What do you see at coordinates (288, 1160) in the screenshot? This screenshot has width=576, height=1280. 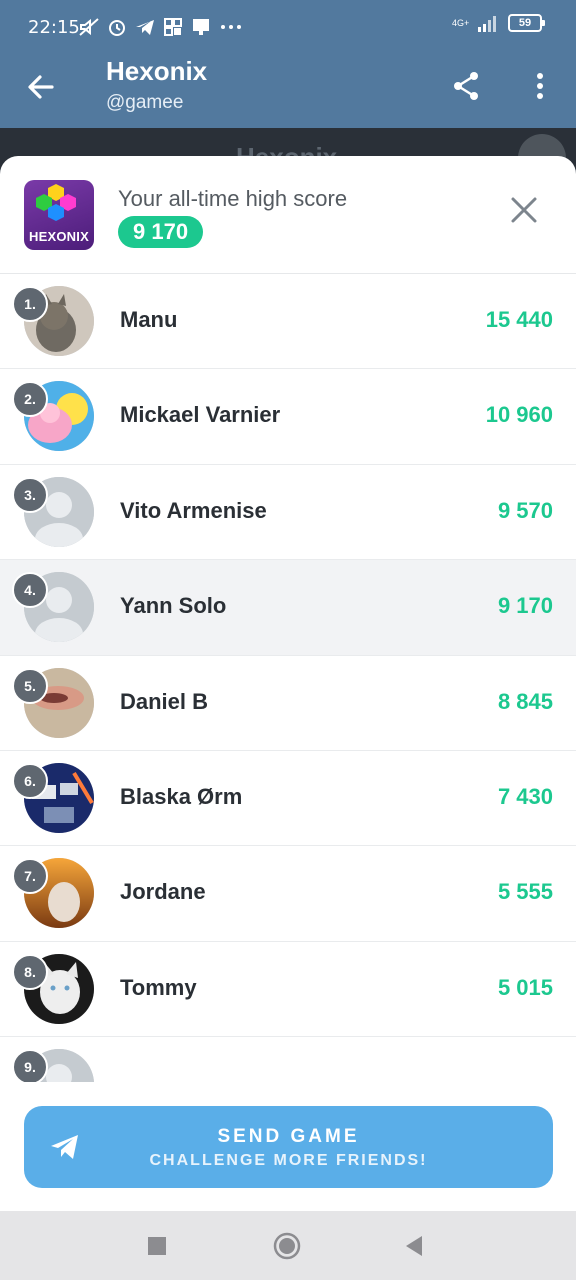 I see `send-game-subtitle: CHALLENGE MORE FRIENDS!` at bounding box center [288, 1160].